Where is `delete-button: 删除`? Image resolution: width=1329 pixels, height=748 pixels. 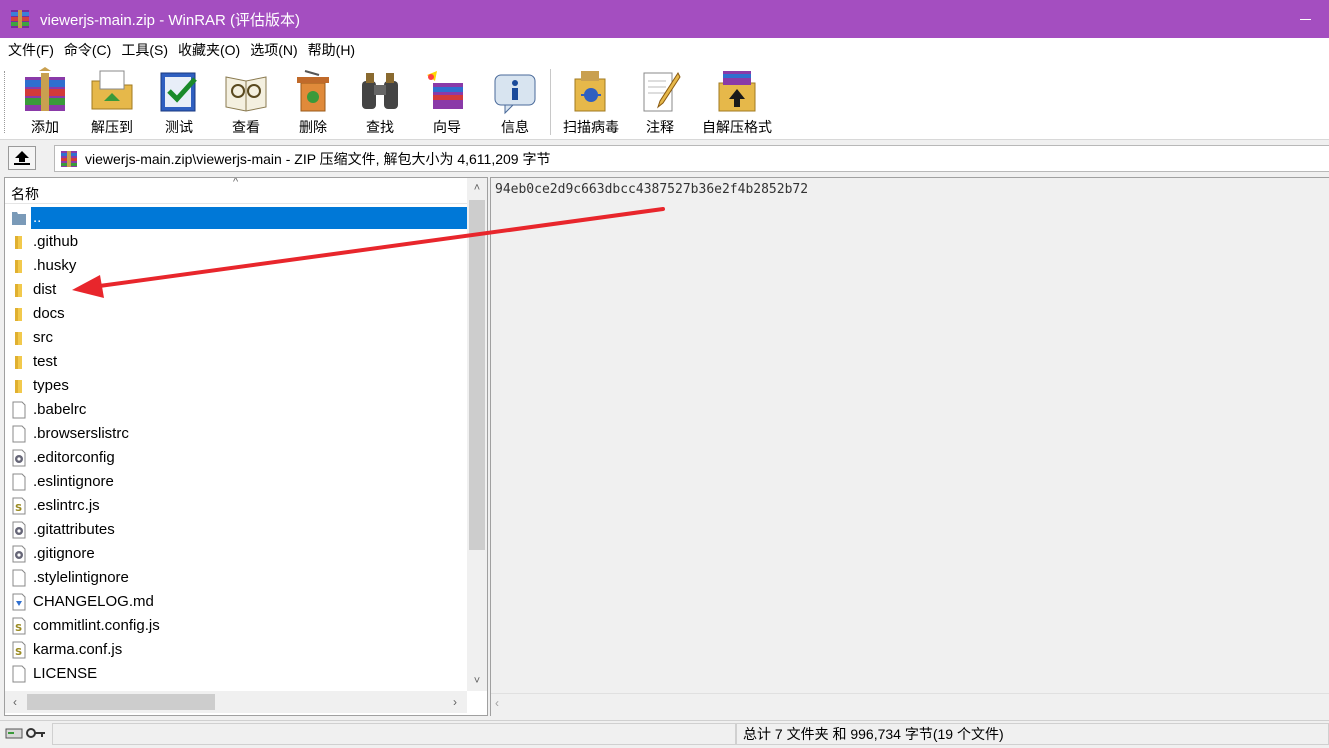 delete-button: 删除 is located at coordinates (313, 101).